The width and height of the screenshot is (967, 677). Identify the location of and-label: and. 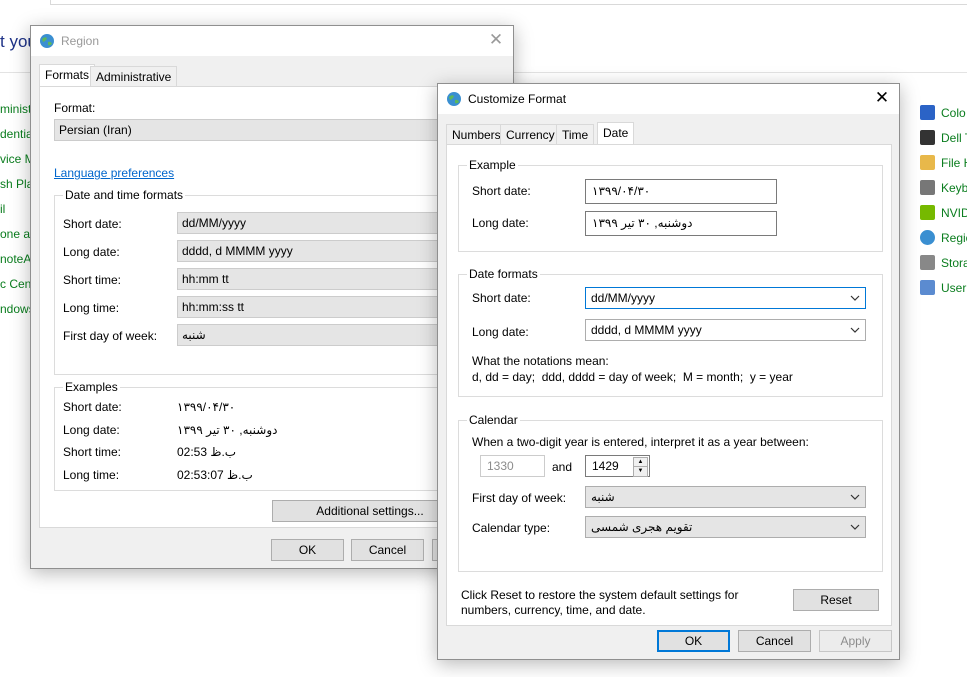
(562, 467).